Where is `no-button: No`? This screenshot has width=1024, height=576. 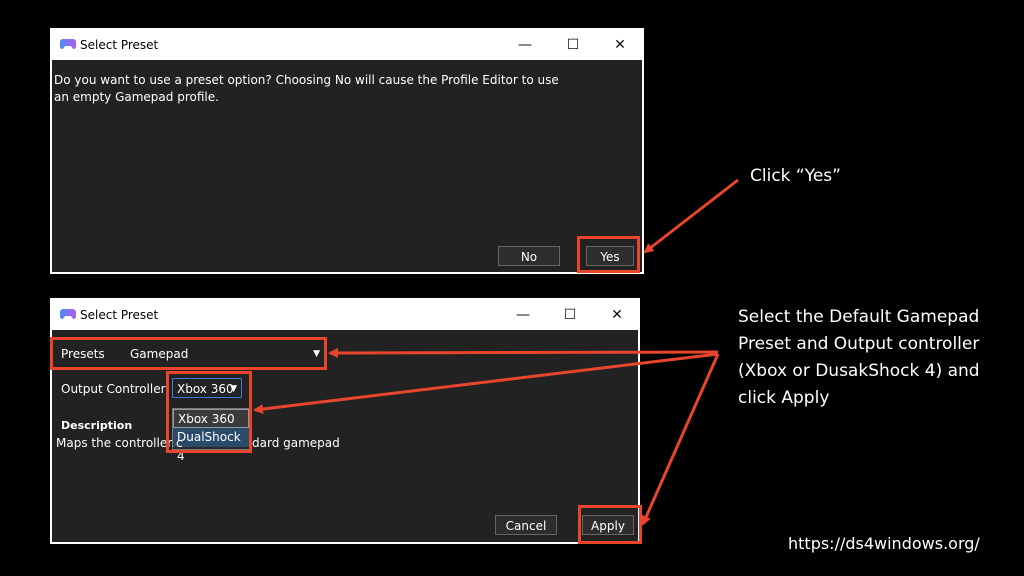 no-button: No is located at coordinates (529, 256).